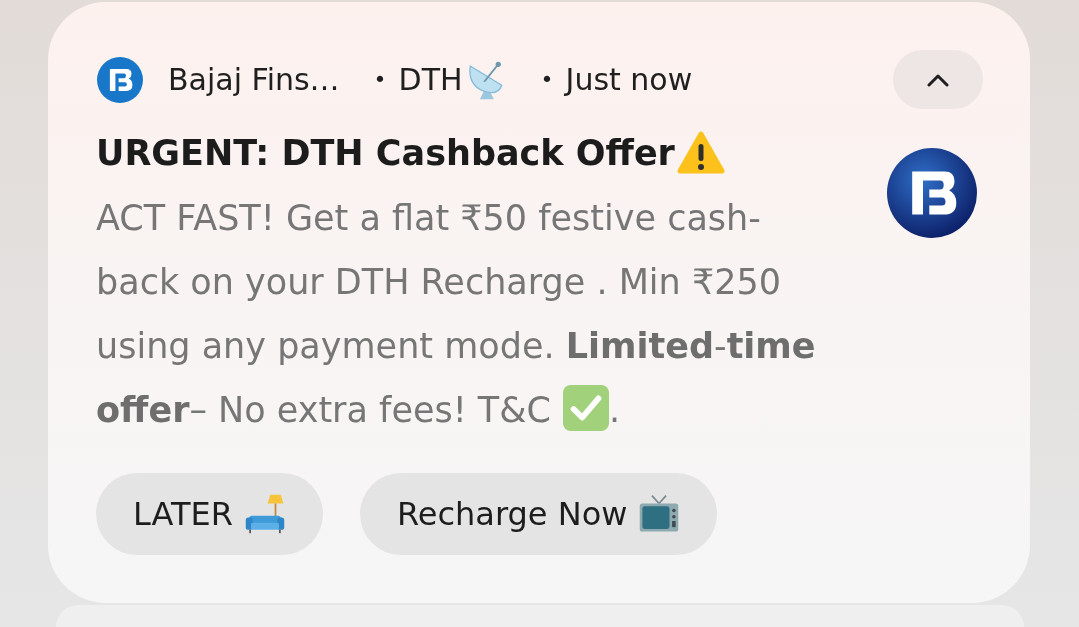 The width and height of the screenshot is (1079, 627). I want to click on channel-text: DTH, so click(430, 79).